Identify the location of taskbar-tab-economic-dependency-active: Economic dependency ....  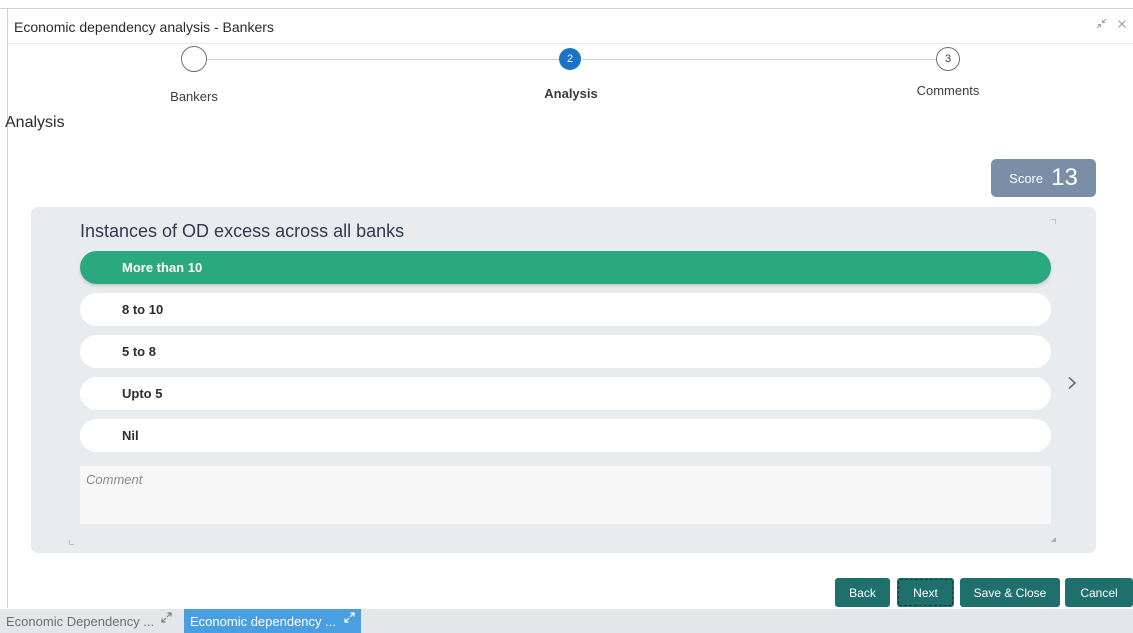
(272, 621).